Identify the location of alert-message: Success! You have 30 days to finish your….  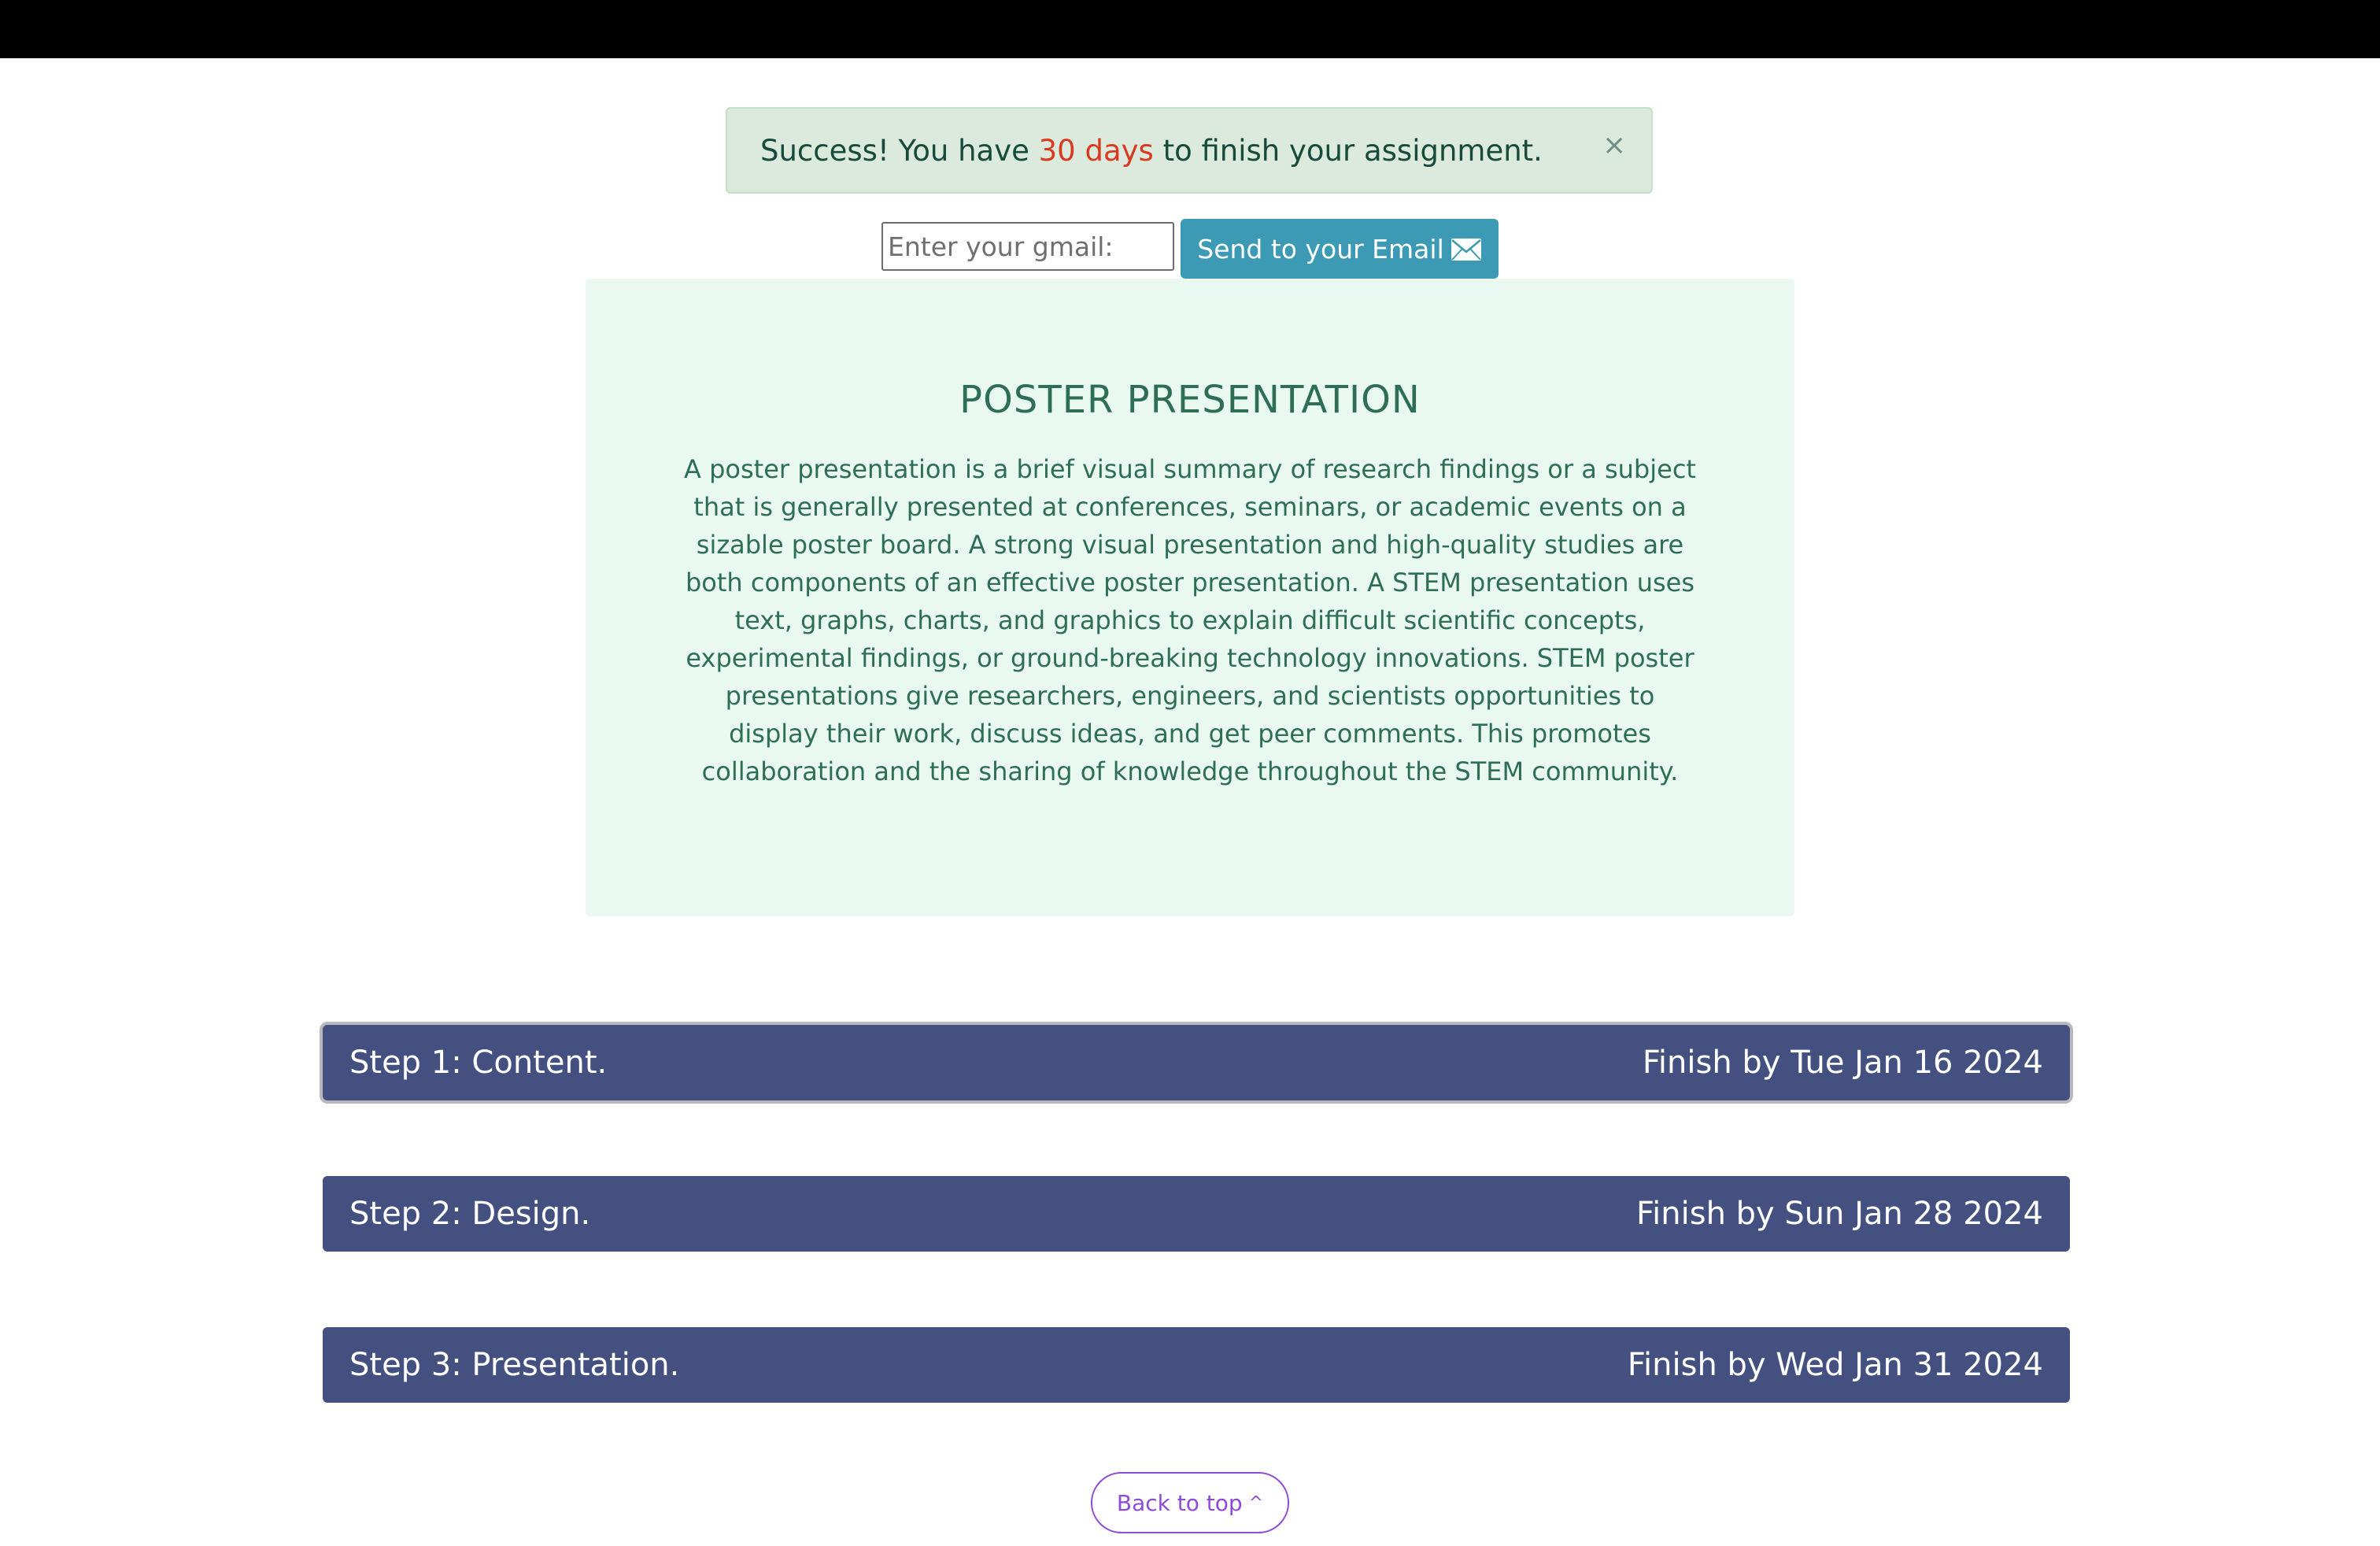
(1151, 151).